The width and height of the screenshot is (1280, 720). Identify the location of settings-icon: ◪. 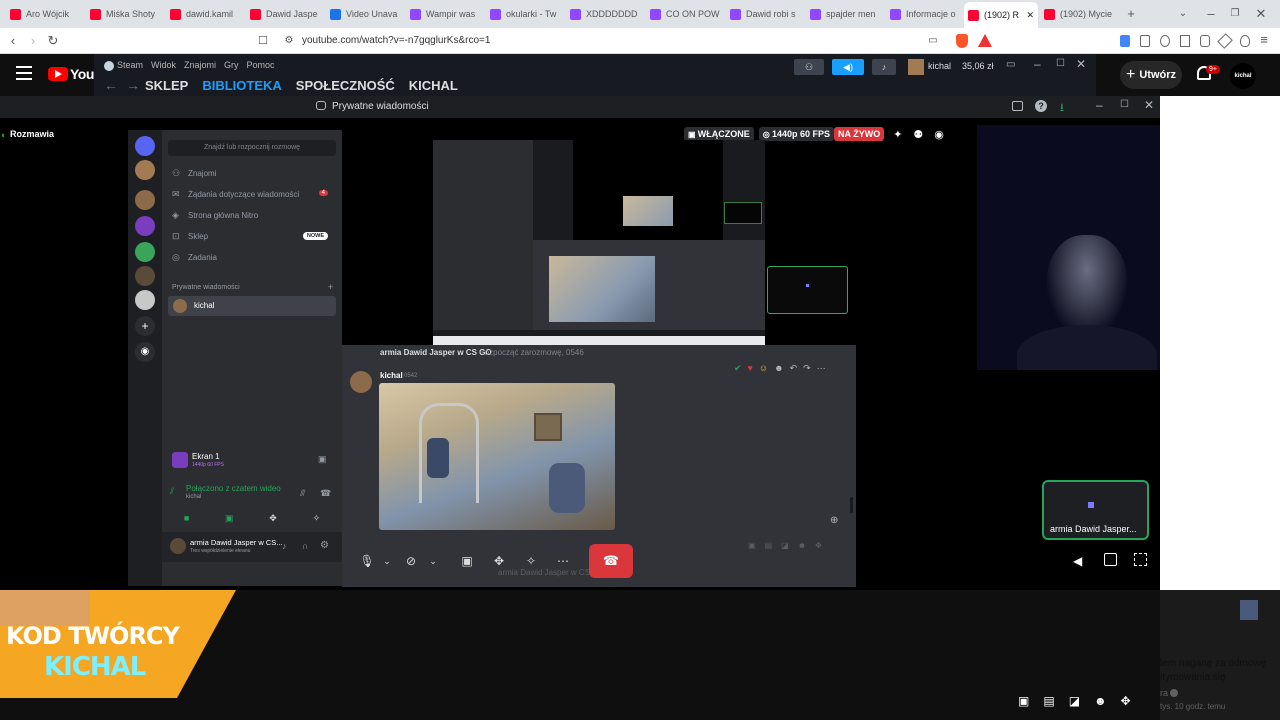
(1074, 701).